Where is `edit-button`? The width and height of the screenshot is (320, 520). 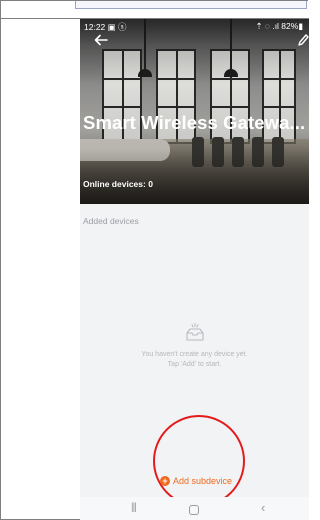
edit-button is located at coordinates (303, 40).